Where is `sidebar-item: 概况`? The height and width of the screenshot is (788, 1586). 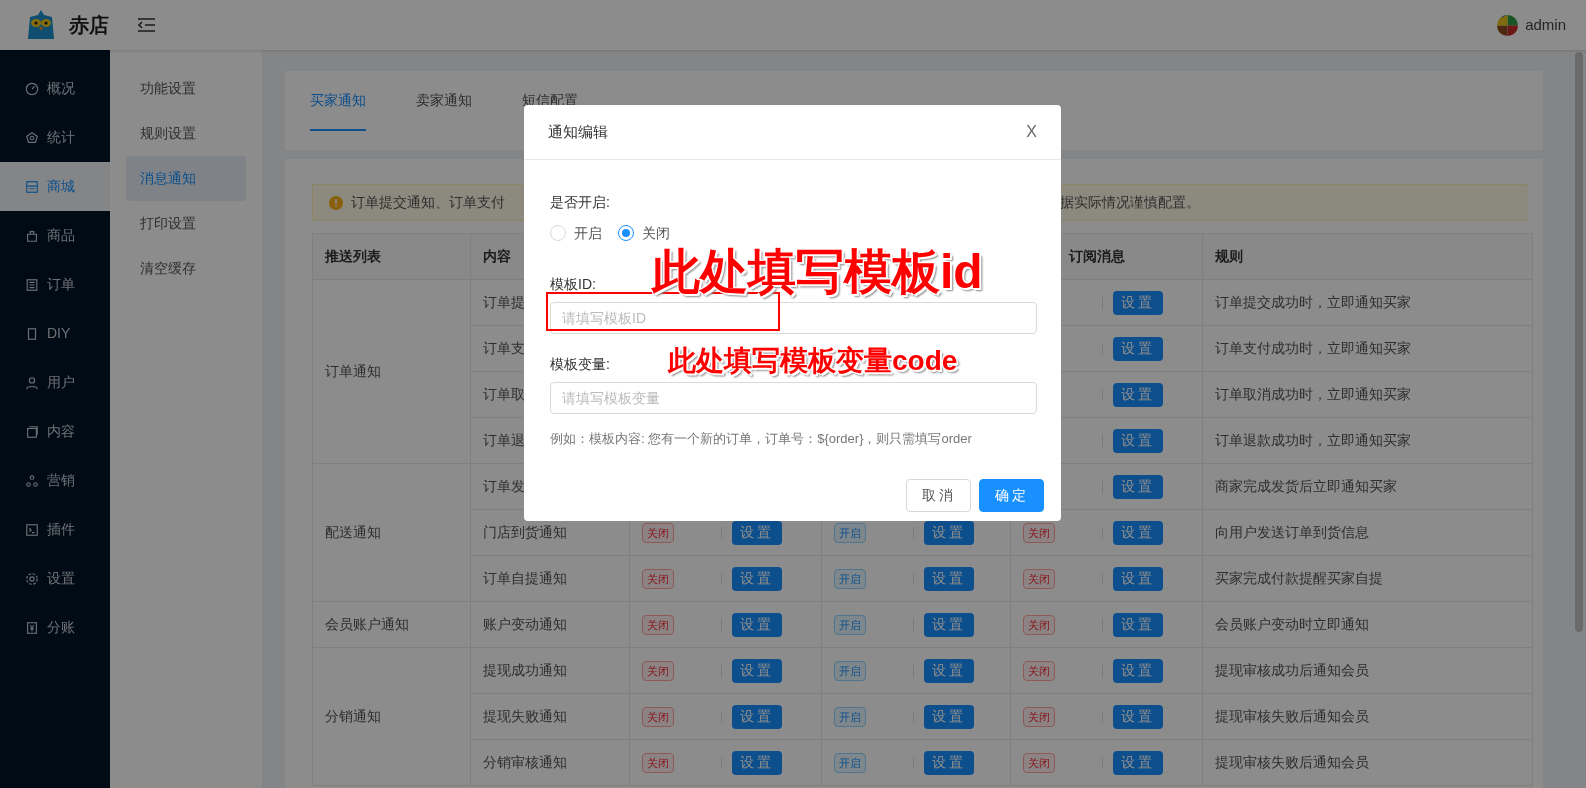
sidebar-item: 概况 is located at coordinates (55, 88).